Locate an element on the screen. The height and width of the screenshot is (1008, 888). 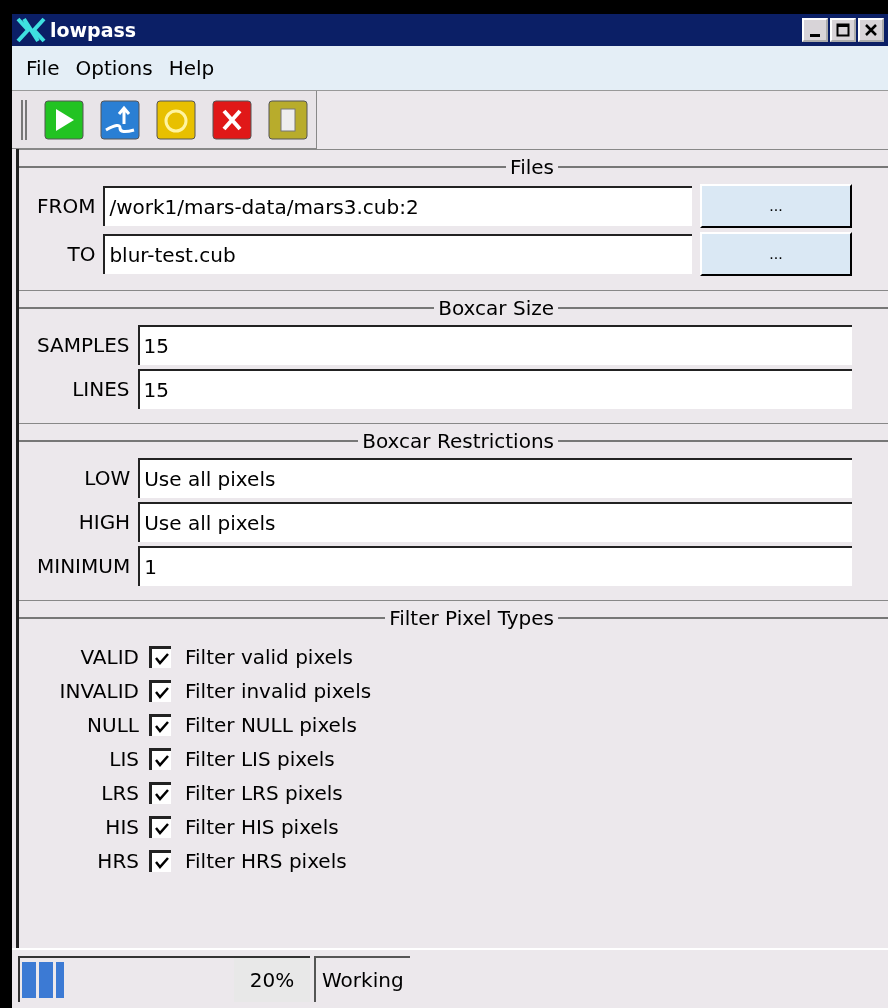
input-field: blur-test.cub is located at coordinates (397, 254).